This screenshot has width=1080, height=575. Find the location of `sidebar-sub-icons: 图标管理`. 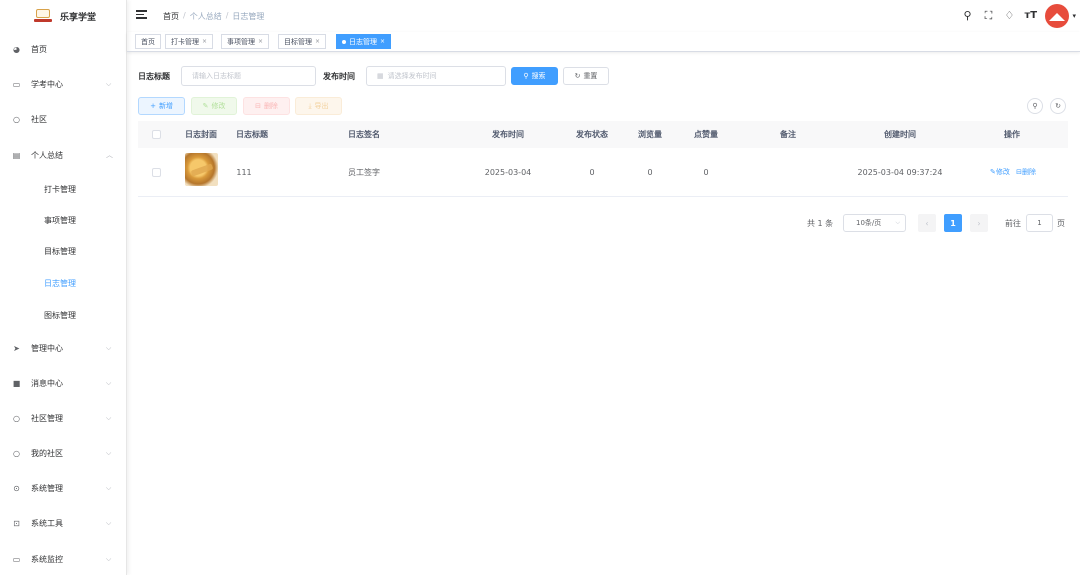

sidebar-sub-icons: 图标管理 is located at coordinates (63, 315).